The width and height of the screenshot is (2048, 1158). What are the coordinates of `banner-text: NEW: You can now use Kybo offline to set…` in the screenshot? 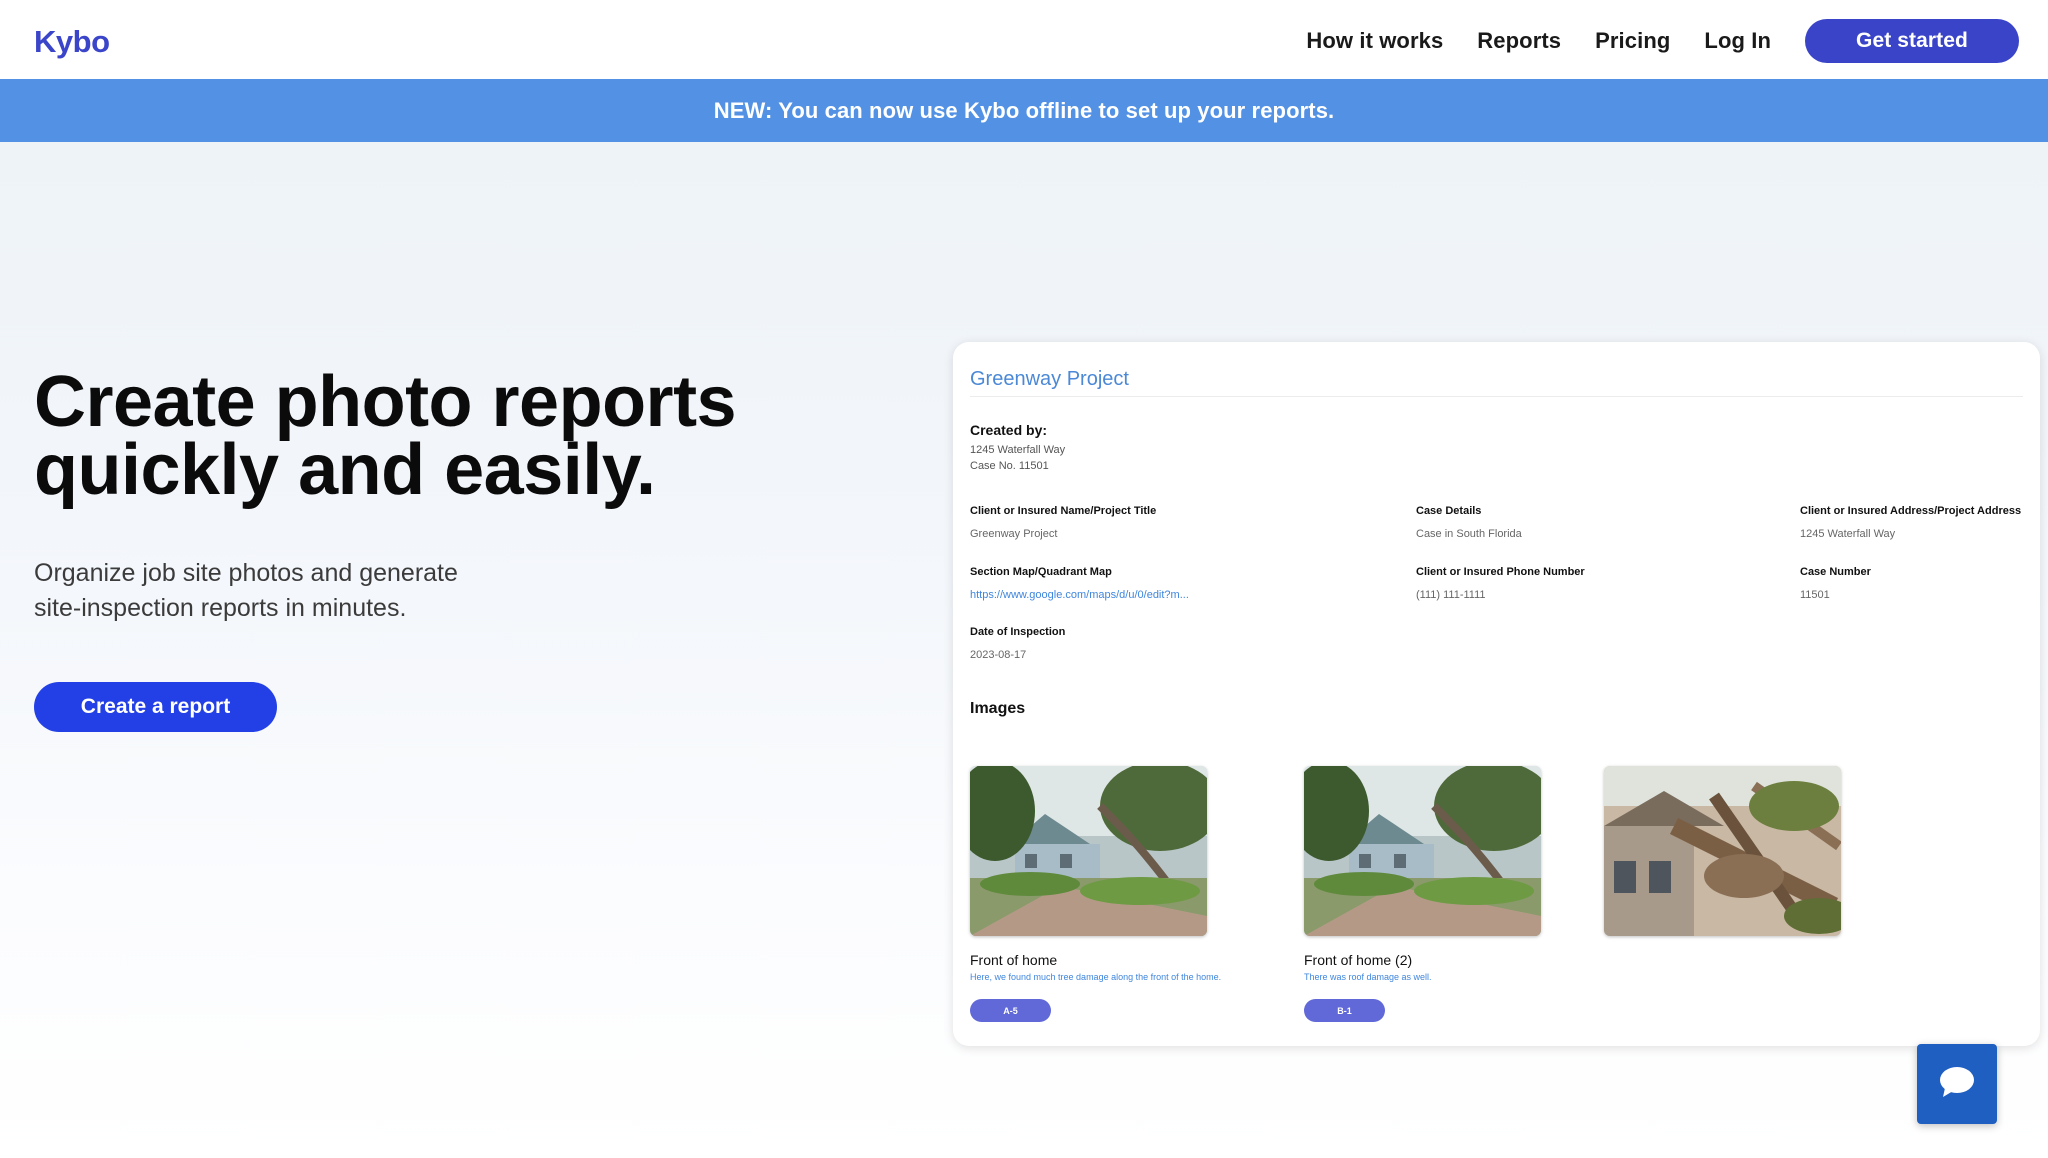 It's located at (1024, 110).